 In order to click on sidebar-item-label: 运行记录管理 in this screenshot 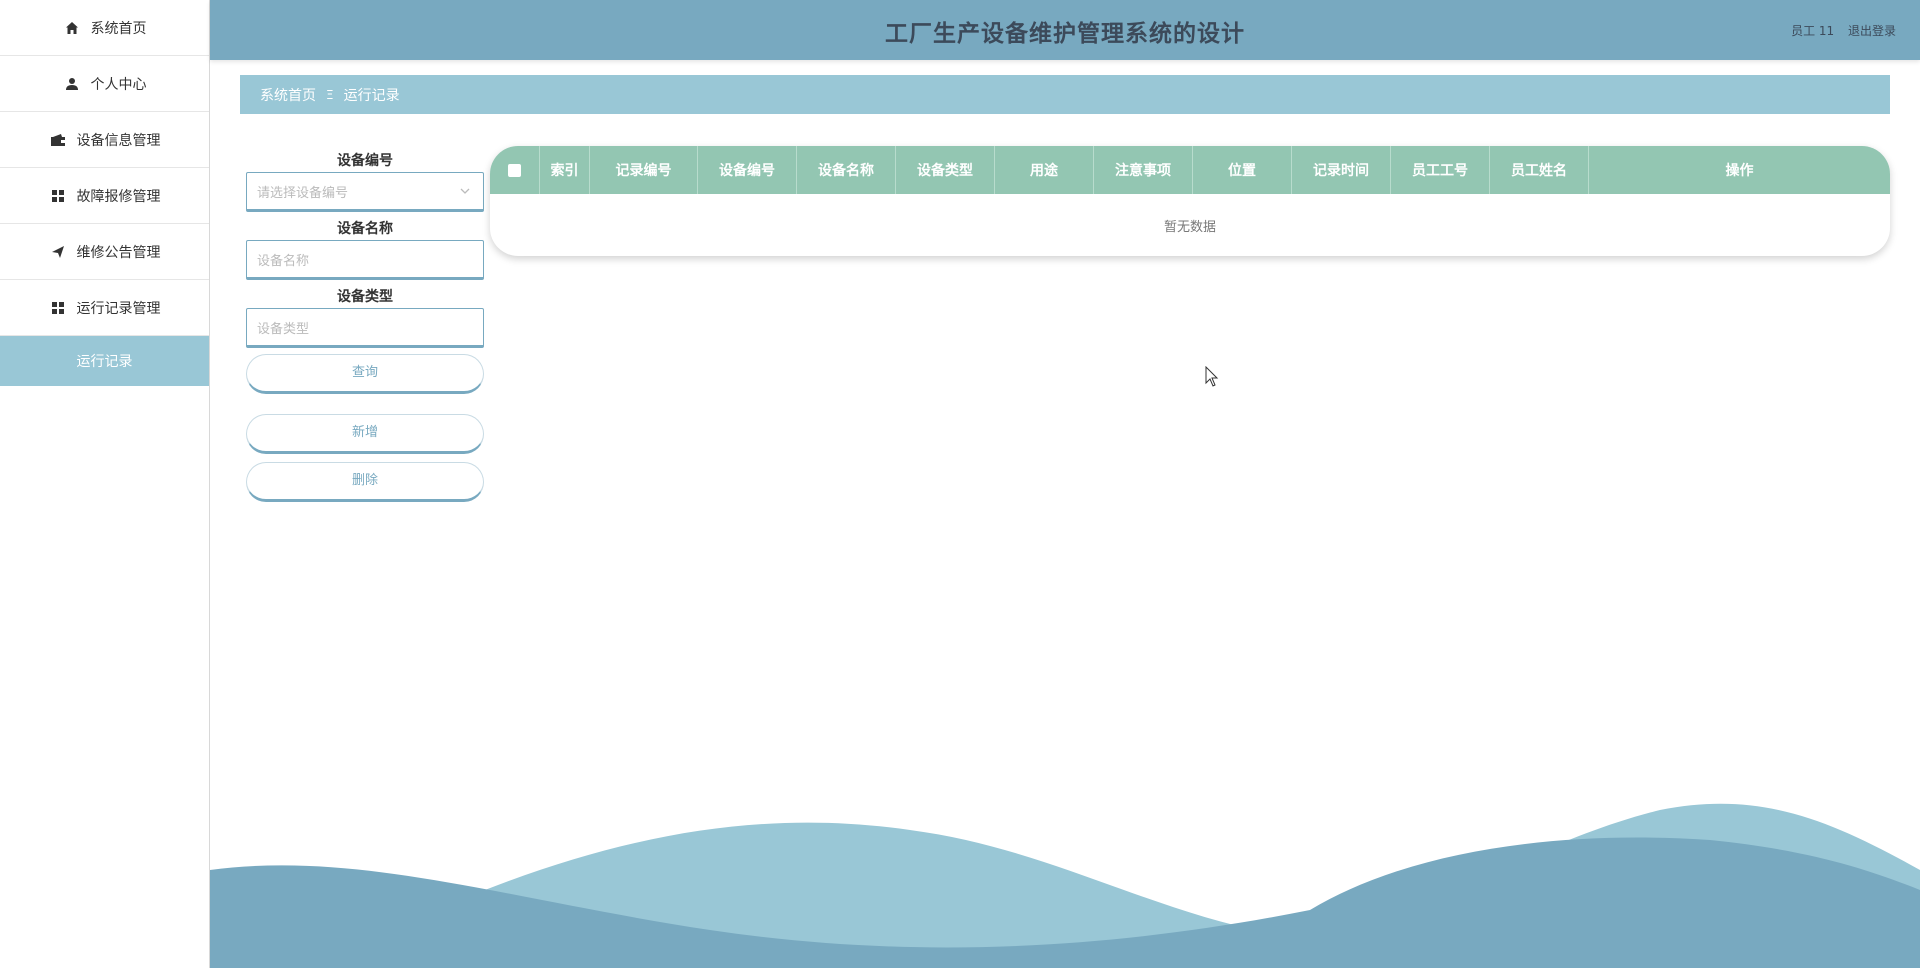, I will do `click(118, 308)`.